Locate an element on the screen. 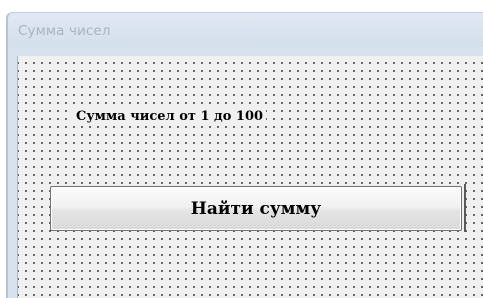 This screenshot has height=298, width=483. find-sum-button: Найти сумму is located at coordinates (256, 208).